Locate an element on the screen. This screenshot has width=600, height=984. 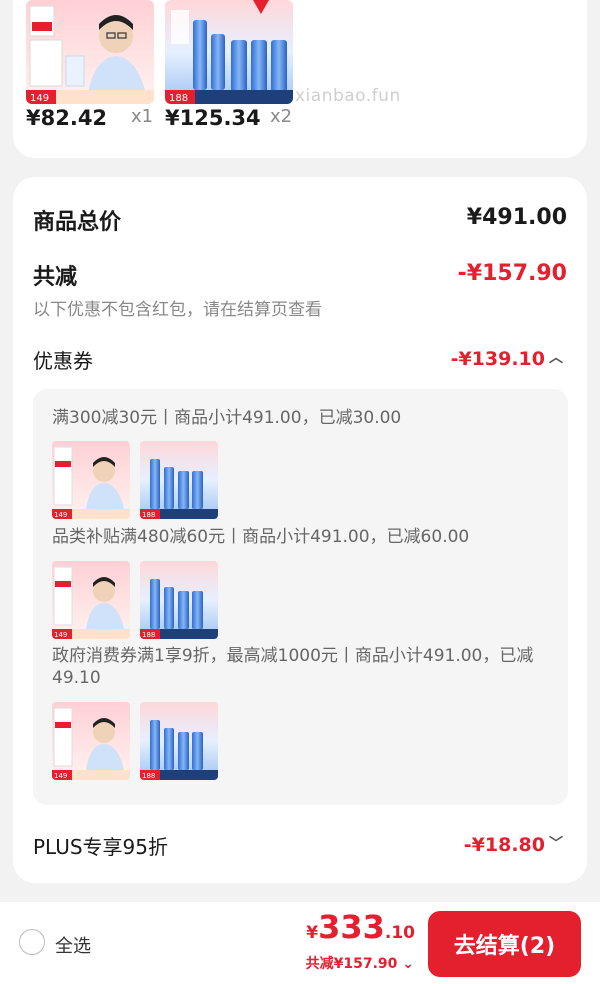
savings-detail-toggle: 共减¥157.90 ⌄ is located at coordinates (360, 963).